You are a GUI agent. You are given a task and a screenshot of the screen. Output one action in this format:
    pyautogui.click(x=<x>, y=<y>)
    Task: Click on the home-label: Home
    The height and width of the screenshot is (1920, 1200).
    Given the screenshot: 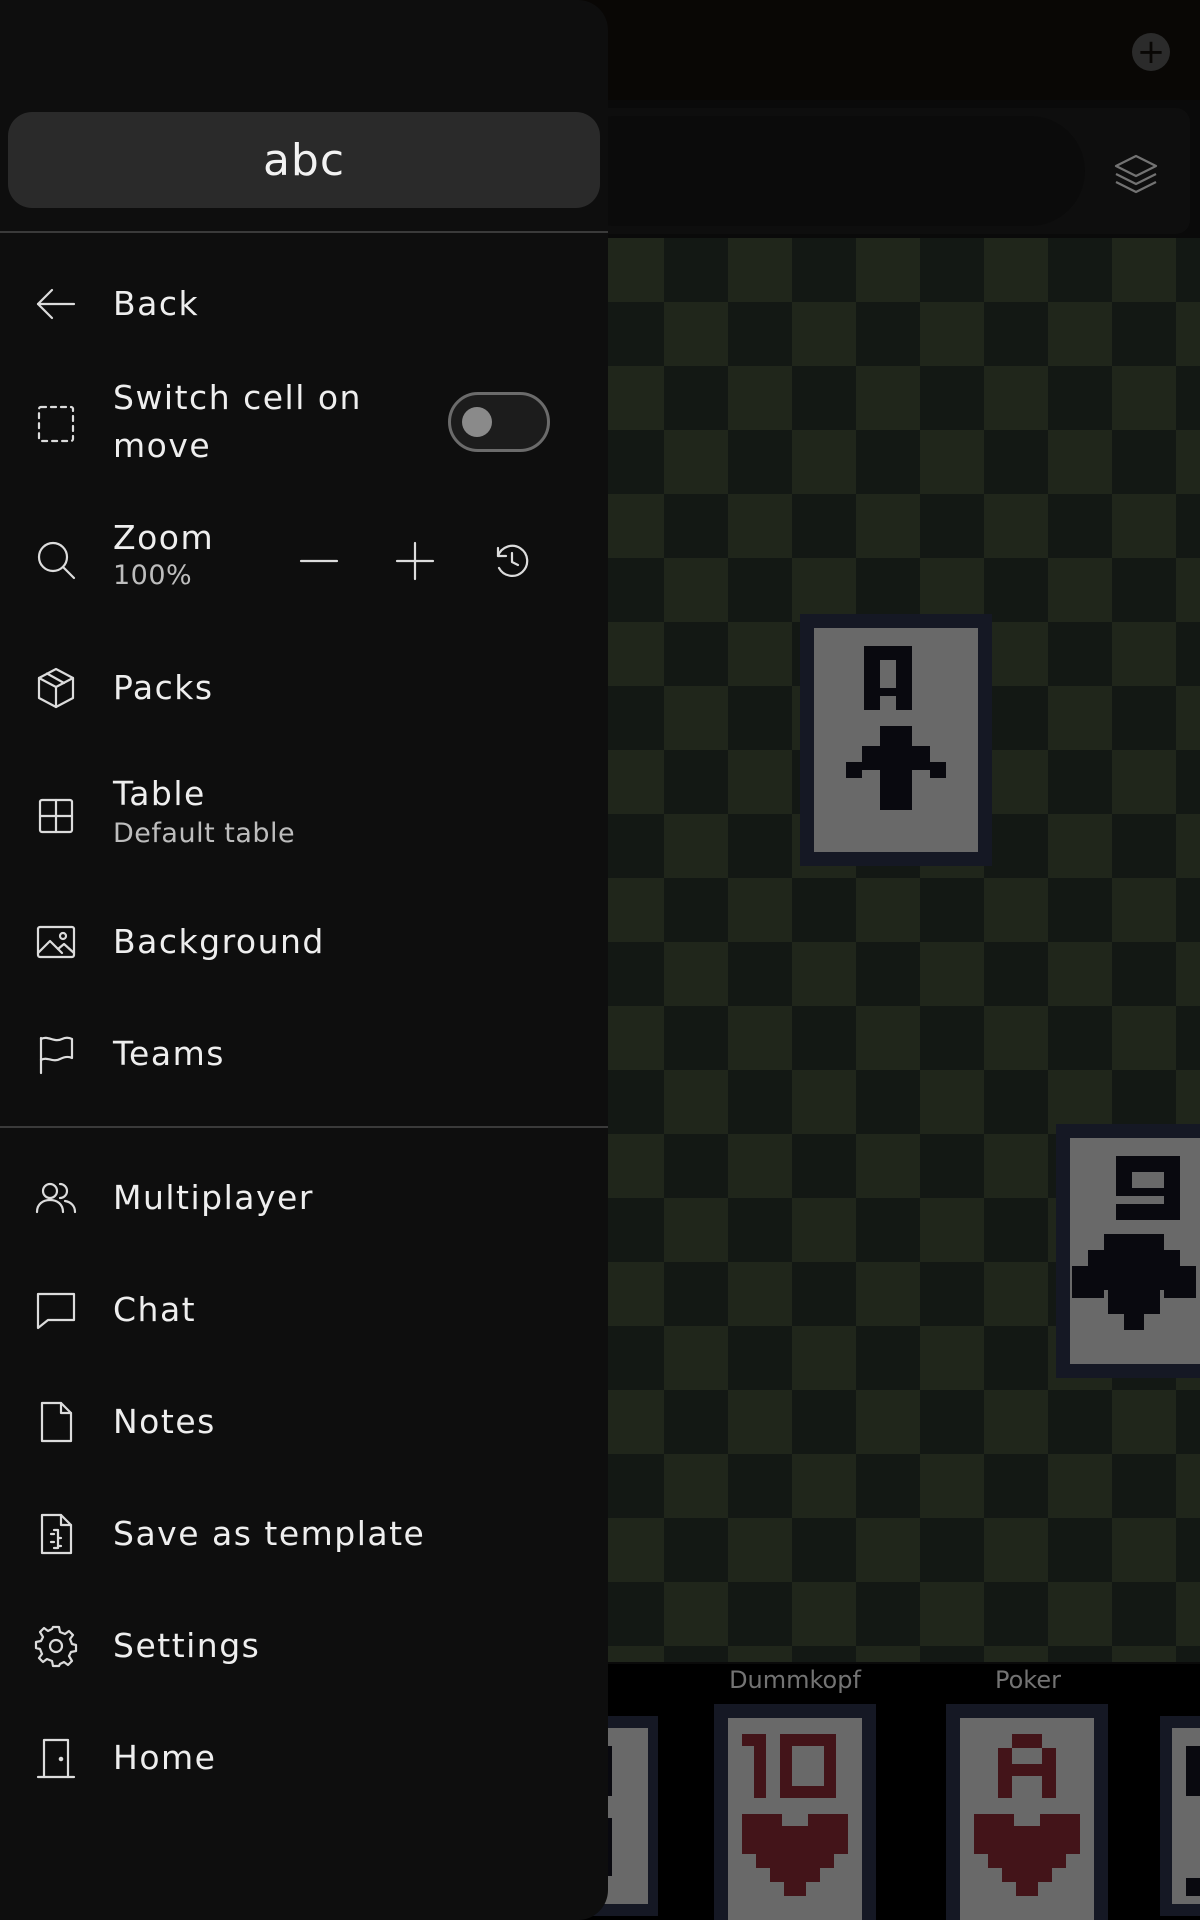 What is the action you would take?
    pyautogui.click(x=165, y=1757)
    